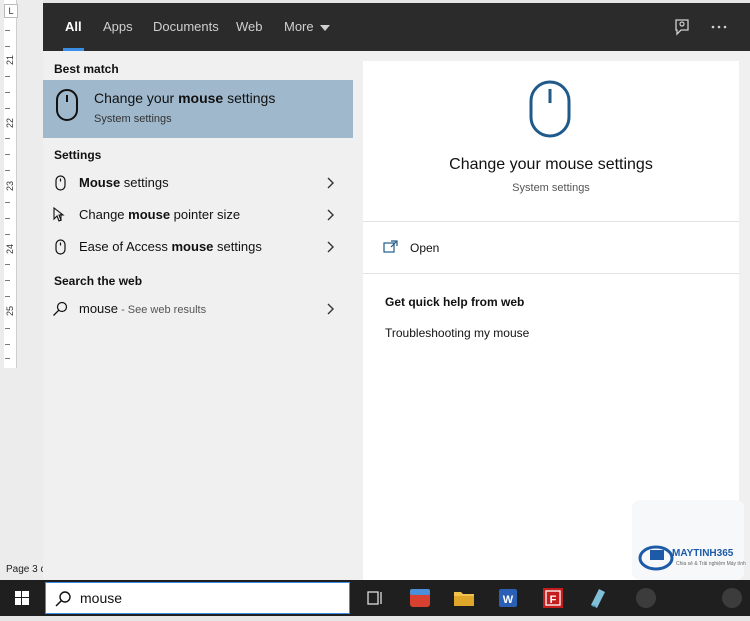 The image size is (750, 621). Describe the element at coordinates (464, 598) in the screenshot. I see `file-explorer-icon` at that location.